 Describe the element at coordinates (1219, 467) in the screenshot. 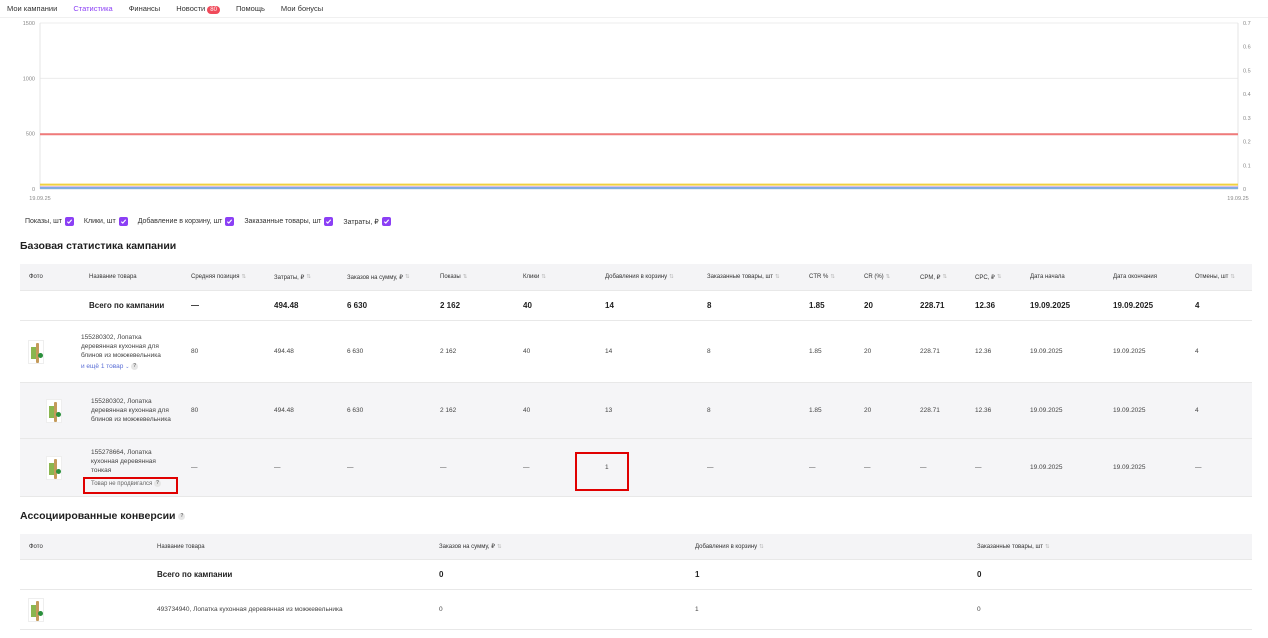

I see `table-cell: —` at that location.